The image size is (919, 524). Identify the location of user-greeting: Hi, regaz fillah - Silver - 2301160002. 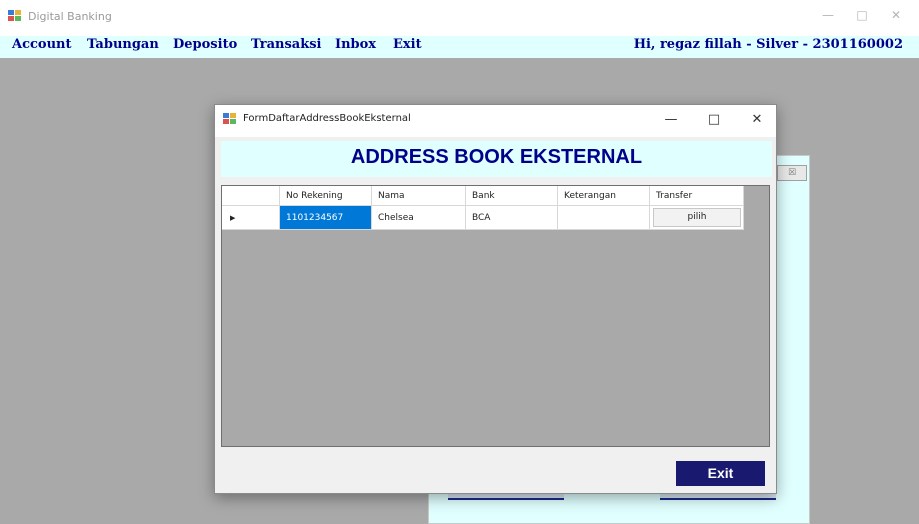
(768, 44).